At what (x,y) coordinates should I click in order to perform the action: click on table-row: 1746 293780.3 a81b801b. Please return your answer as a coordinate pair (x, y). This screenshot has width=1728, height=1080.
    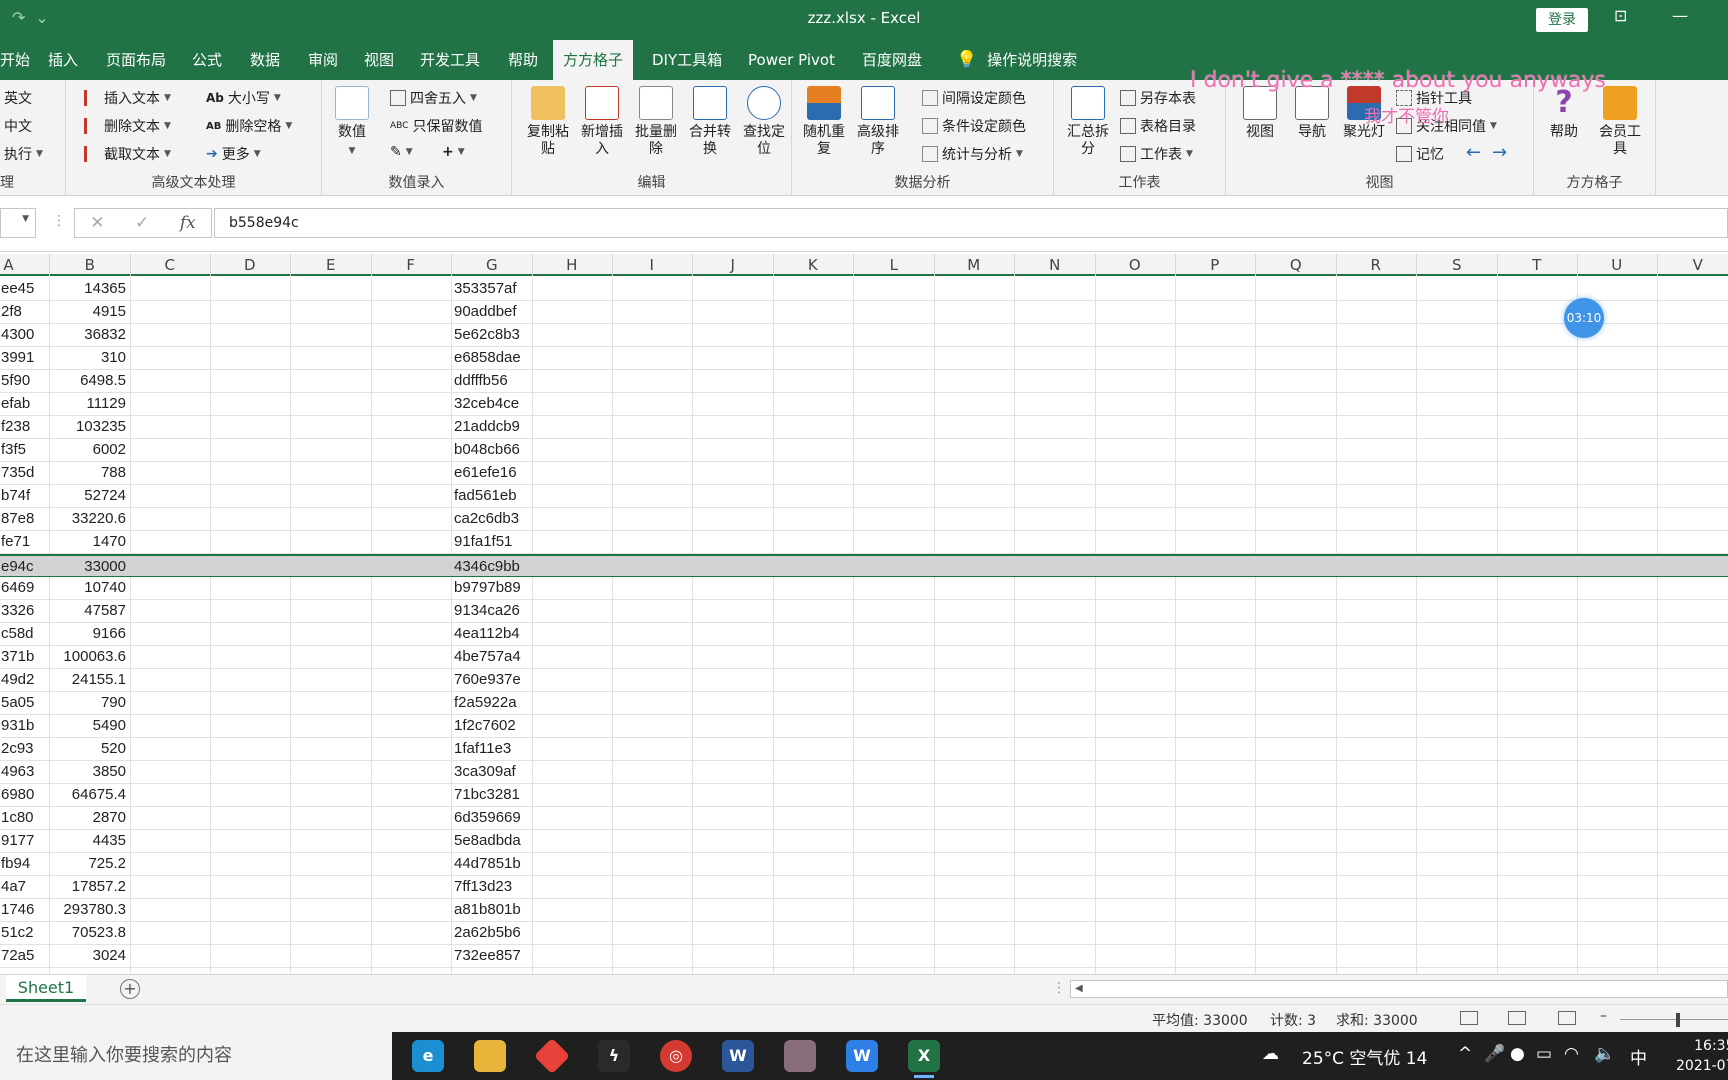
    Looking at the image, I should click on (864, 910).